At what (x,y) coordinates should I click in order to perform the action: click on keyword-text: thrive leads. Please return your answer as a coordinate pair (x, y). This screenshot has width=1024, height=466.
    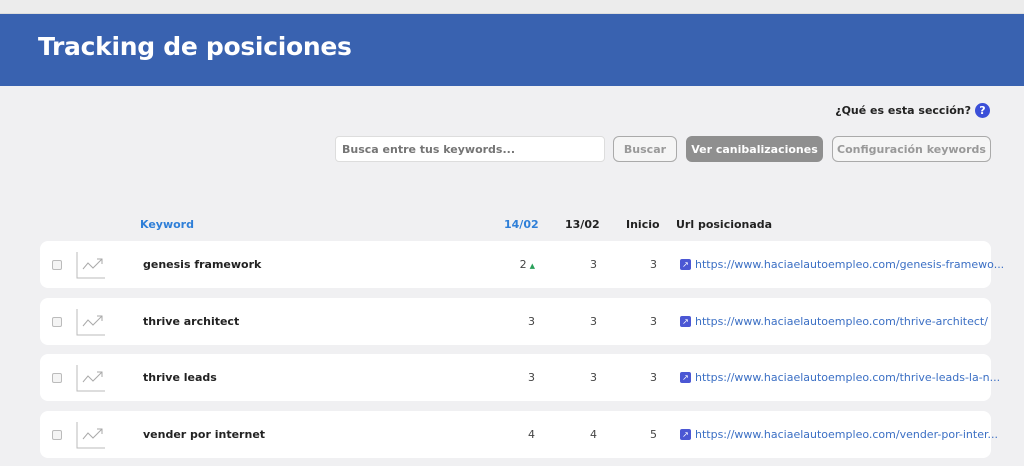
    Looking at the image, I should click on (180, 377).